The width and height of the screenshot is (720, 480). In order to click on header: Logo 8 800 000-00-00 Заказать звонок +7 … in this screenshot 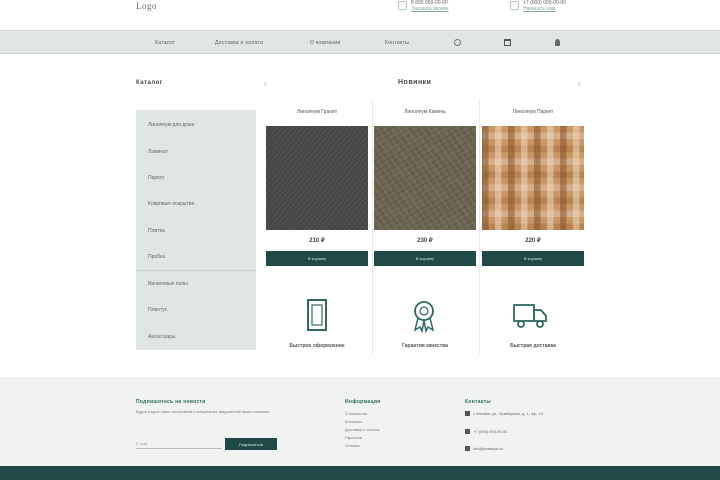, I will do `click(360, 15)`.